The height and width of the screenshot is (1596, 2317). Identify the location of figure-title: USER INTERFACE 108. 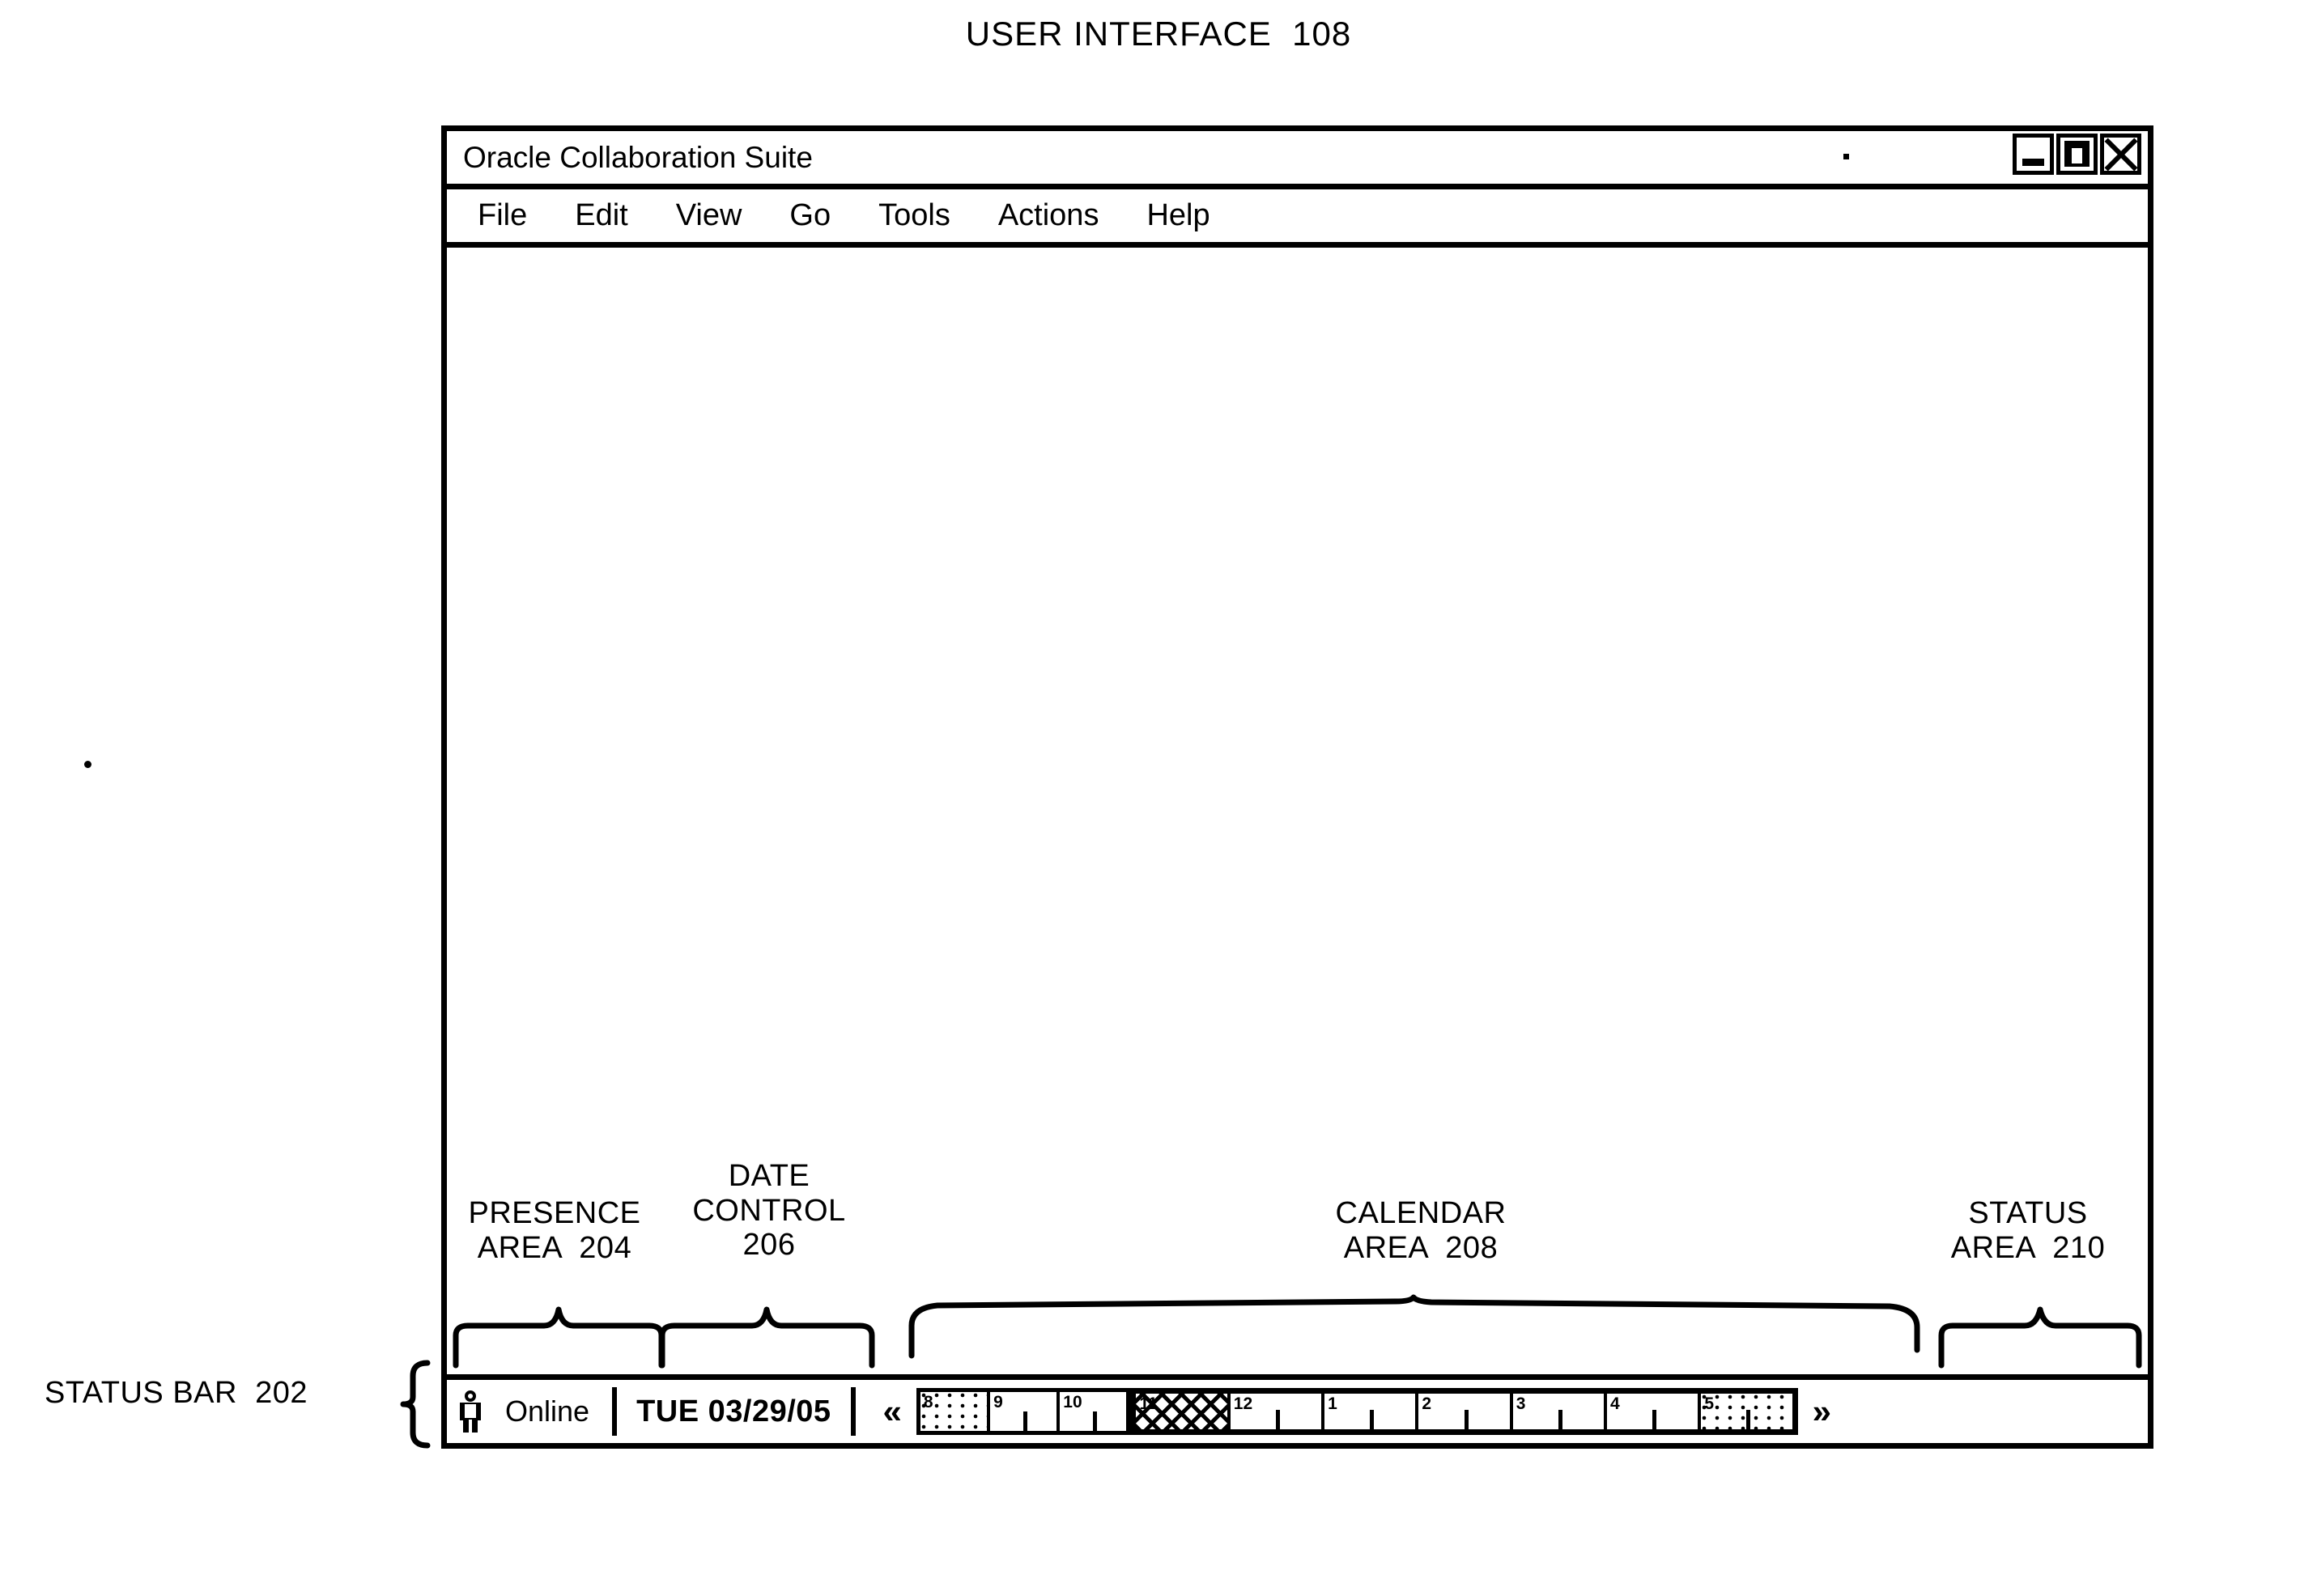
(1158, 34).